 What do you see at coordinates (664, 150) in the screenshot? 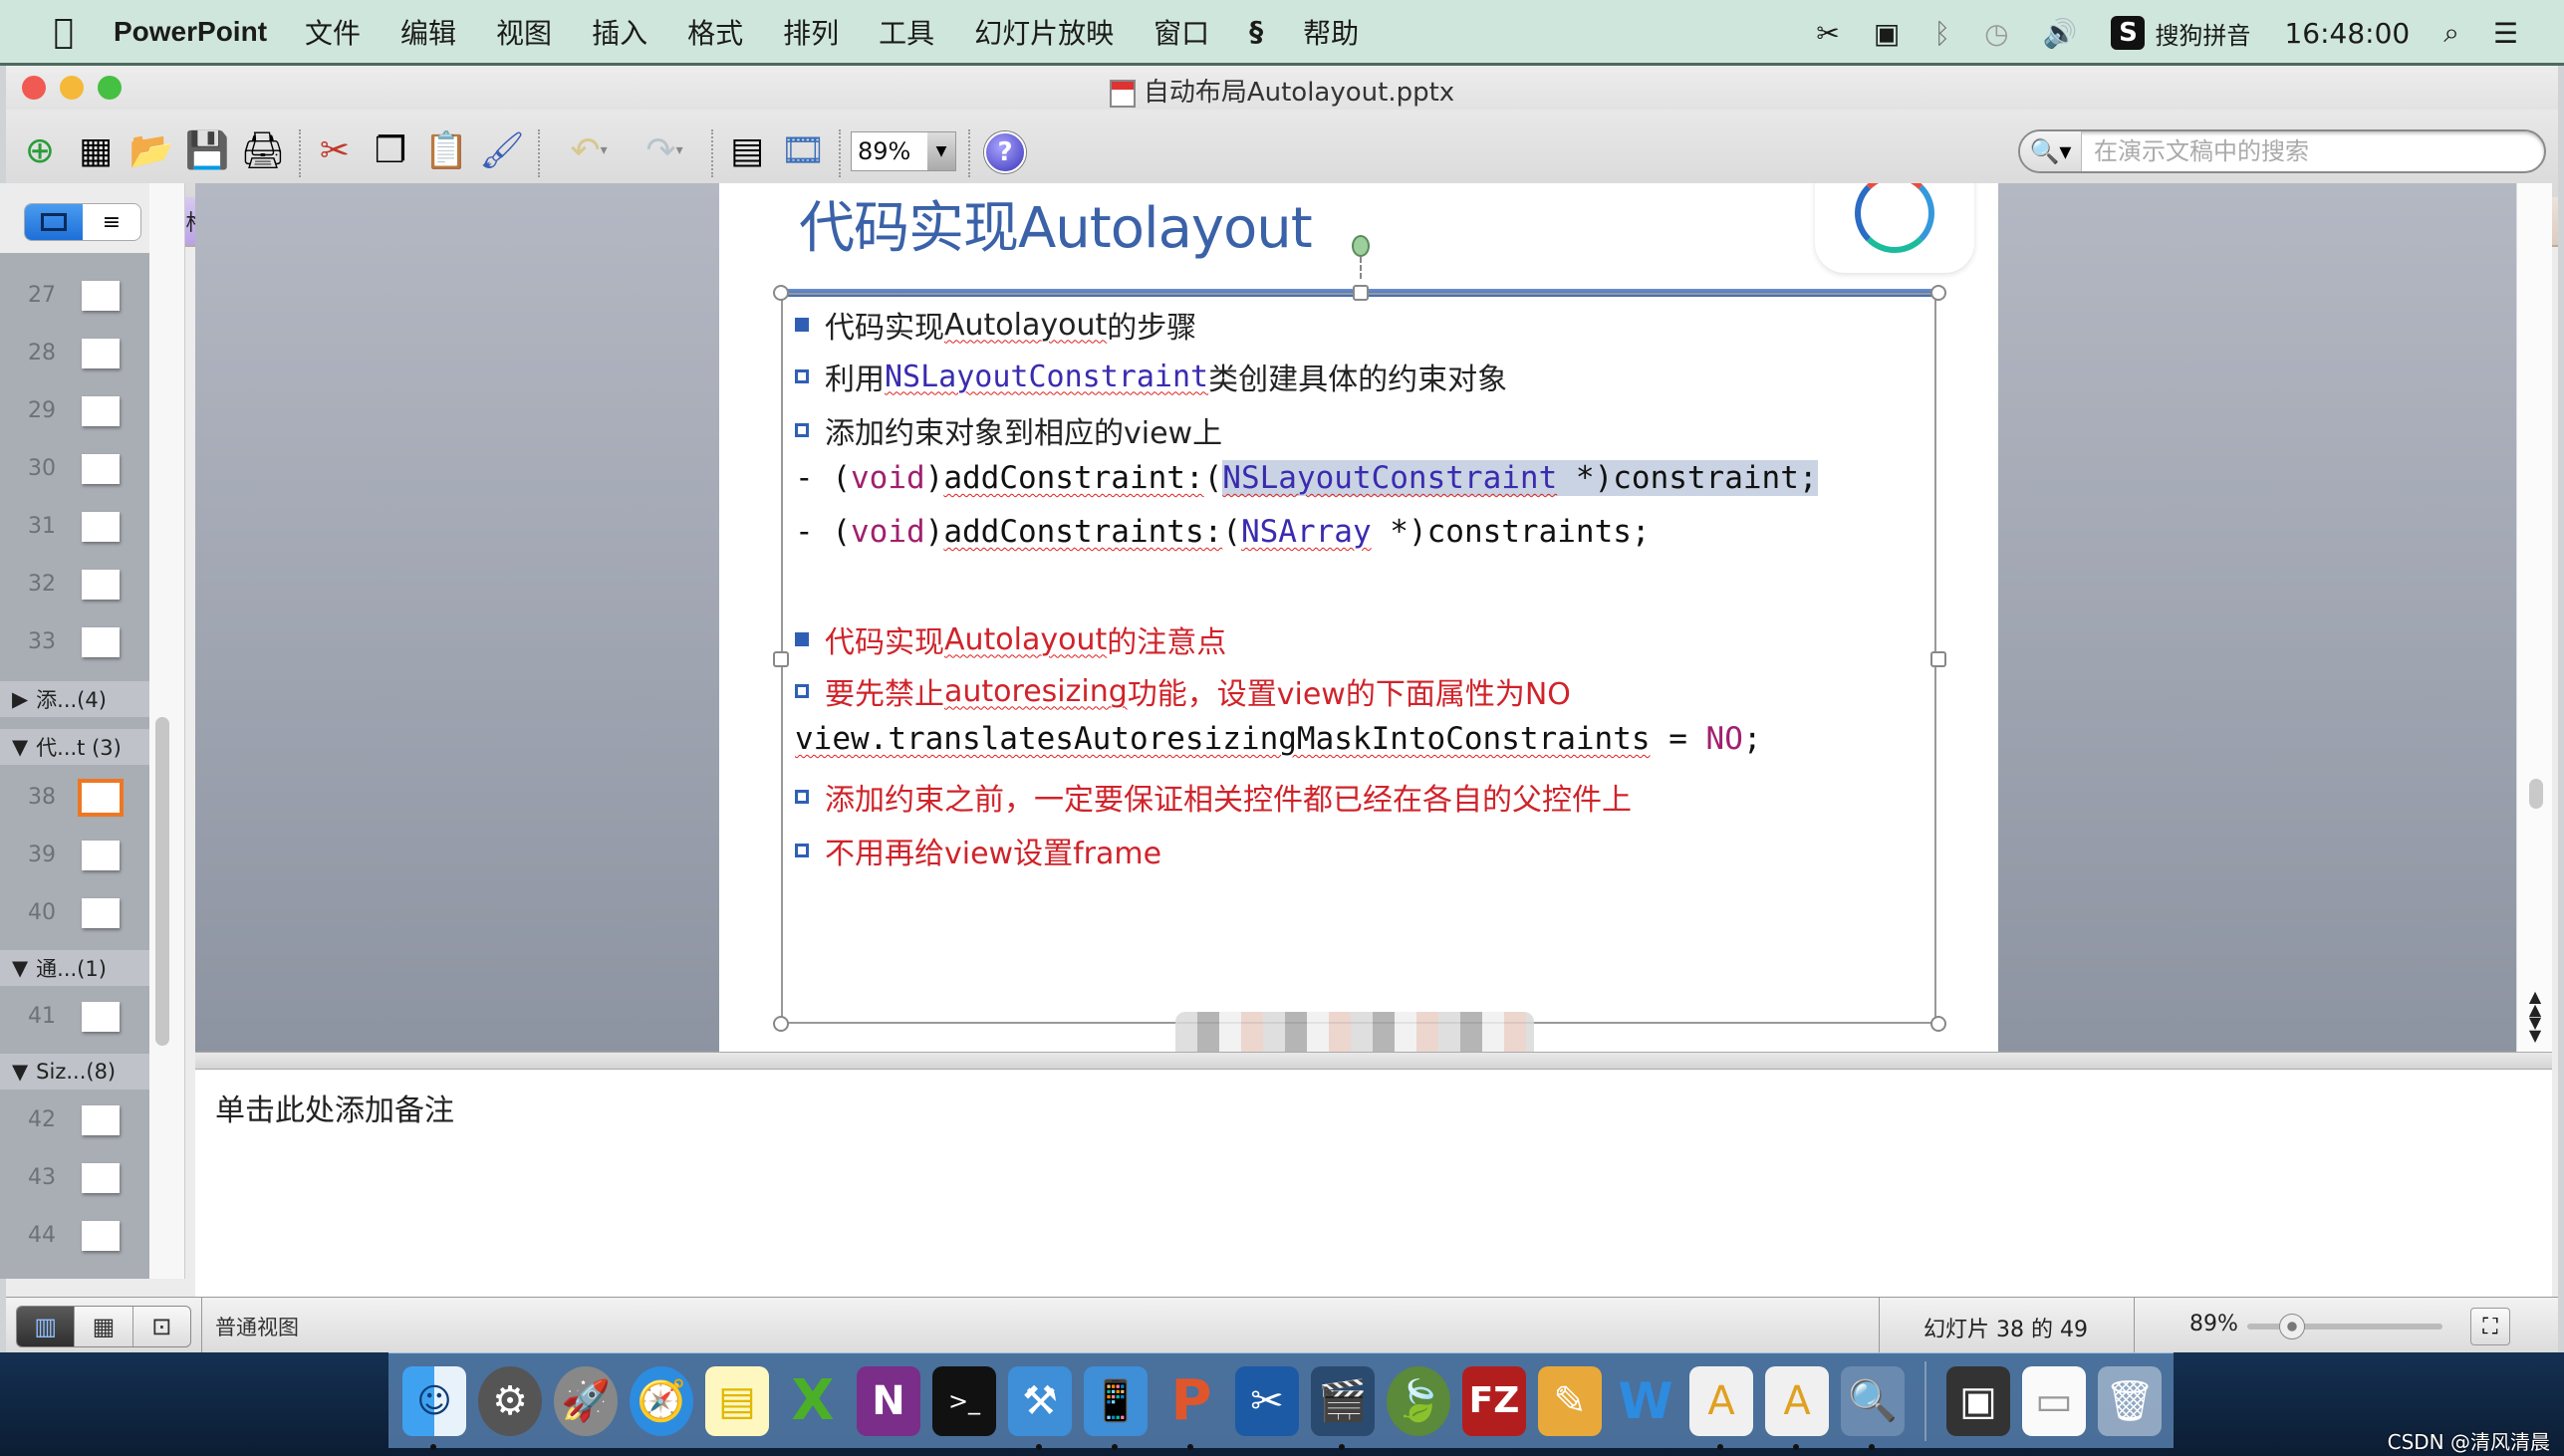
I see `redo-button: ↷ ▾` at bounding box center [664, 150].